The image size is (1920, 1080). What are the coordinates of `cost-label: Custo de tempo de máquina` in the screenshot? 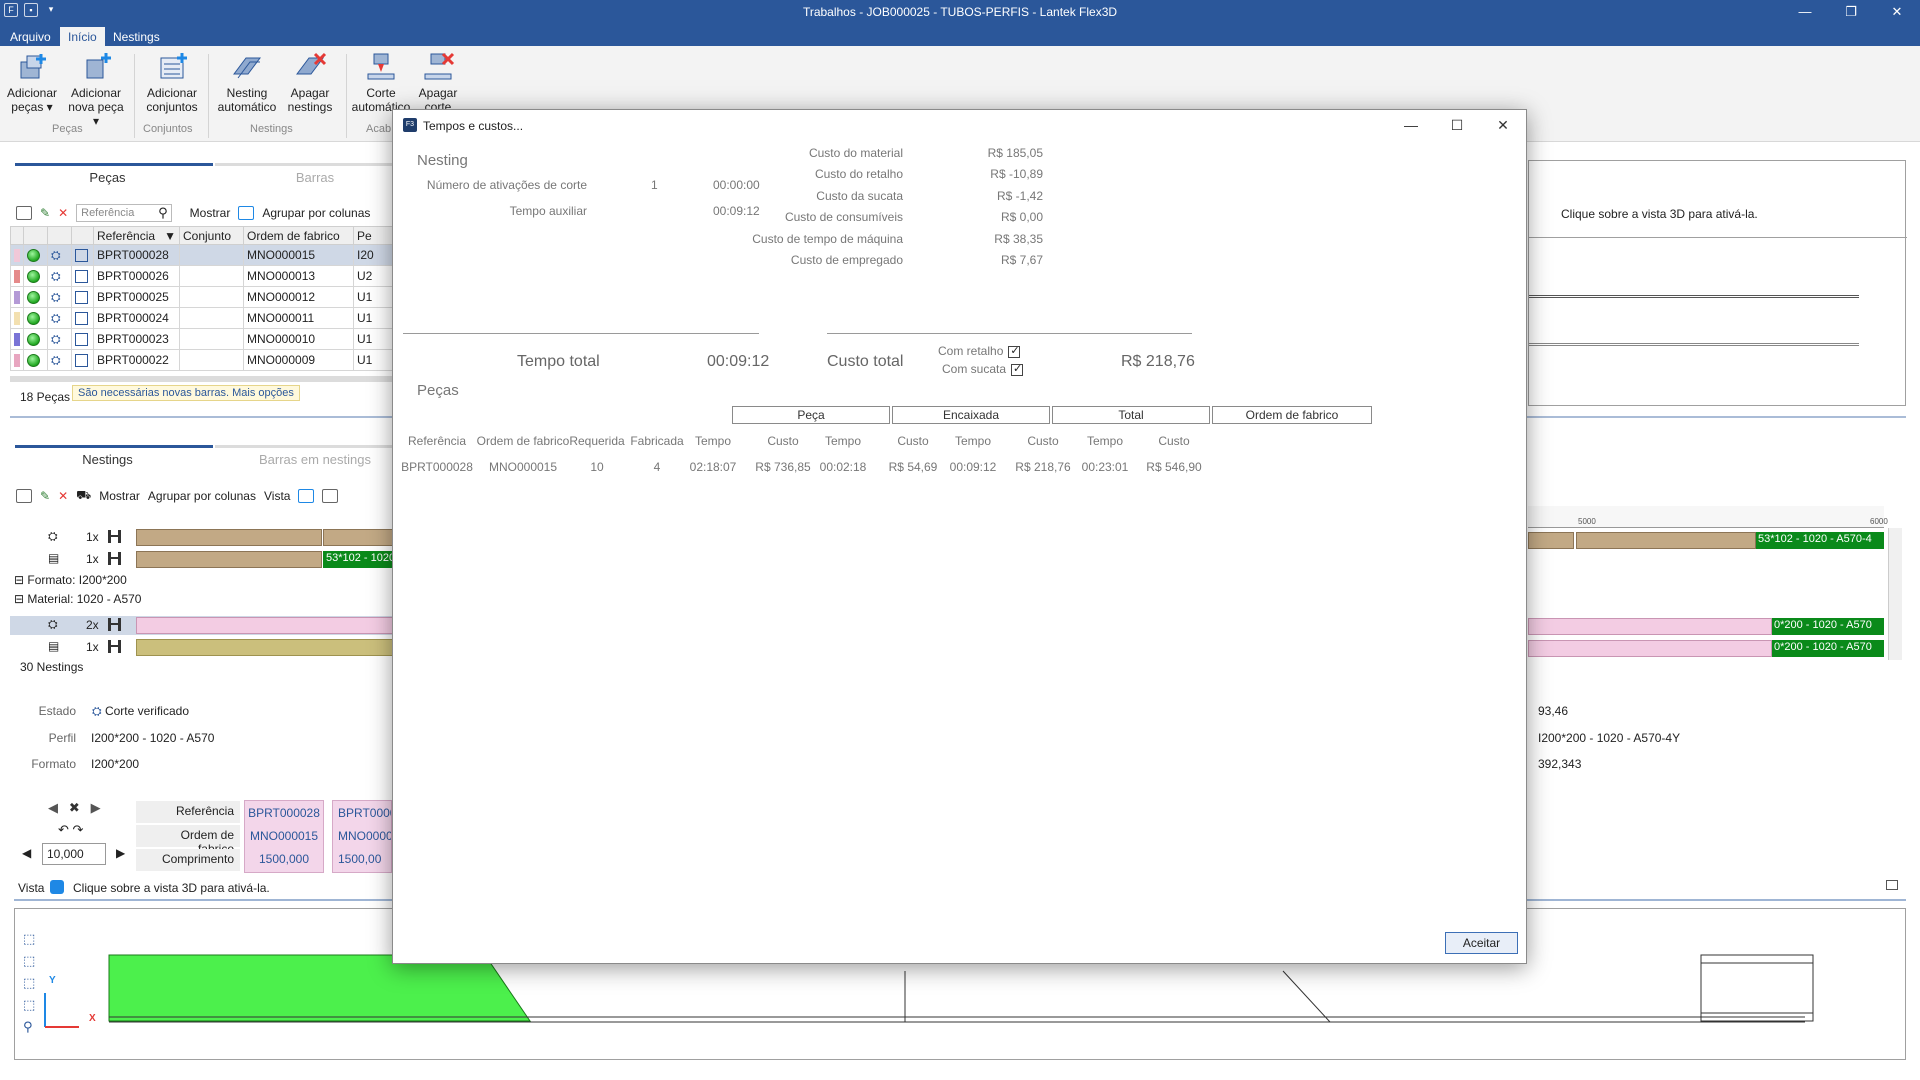 It's located at (827, 238).